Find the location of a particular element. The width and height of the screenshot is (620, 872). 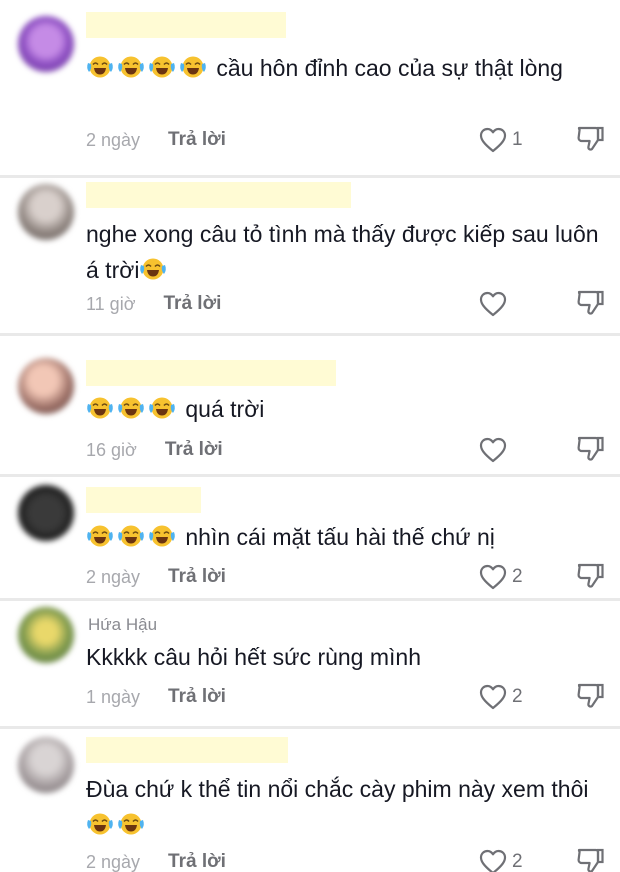

comment-text: Kkkkk câu hỏi hết sức rùng mình is located at coordinates (344, 657).